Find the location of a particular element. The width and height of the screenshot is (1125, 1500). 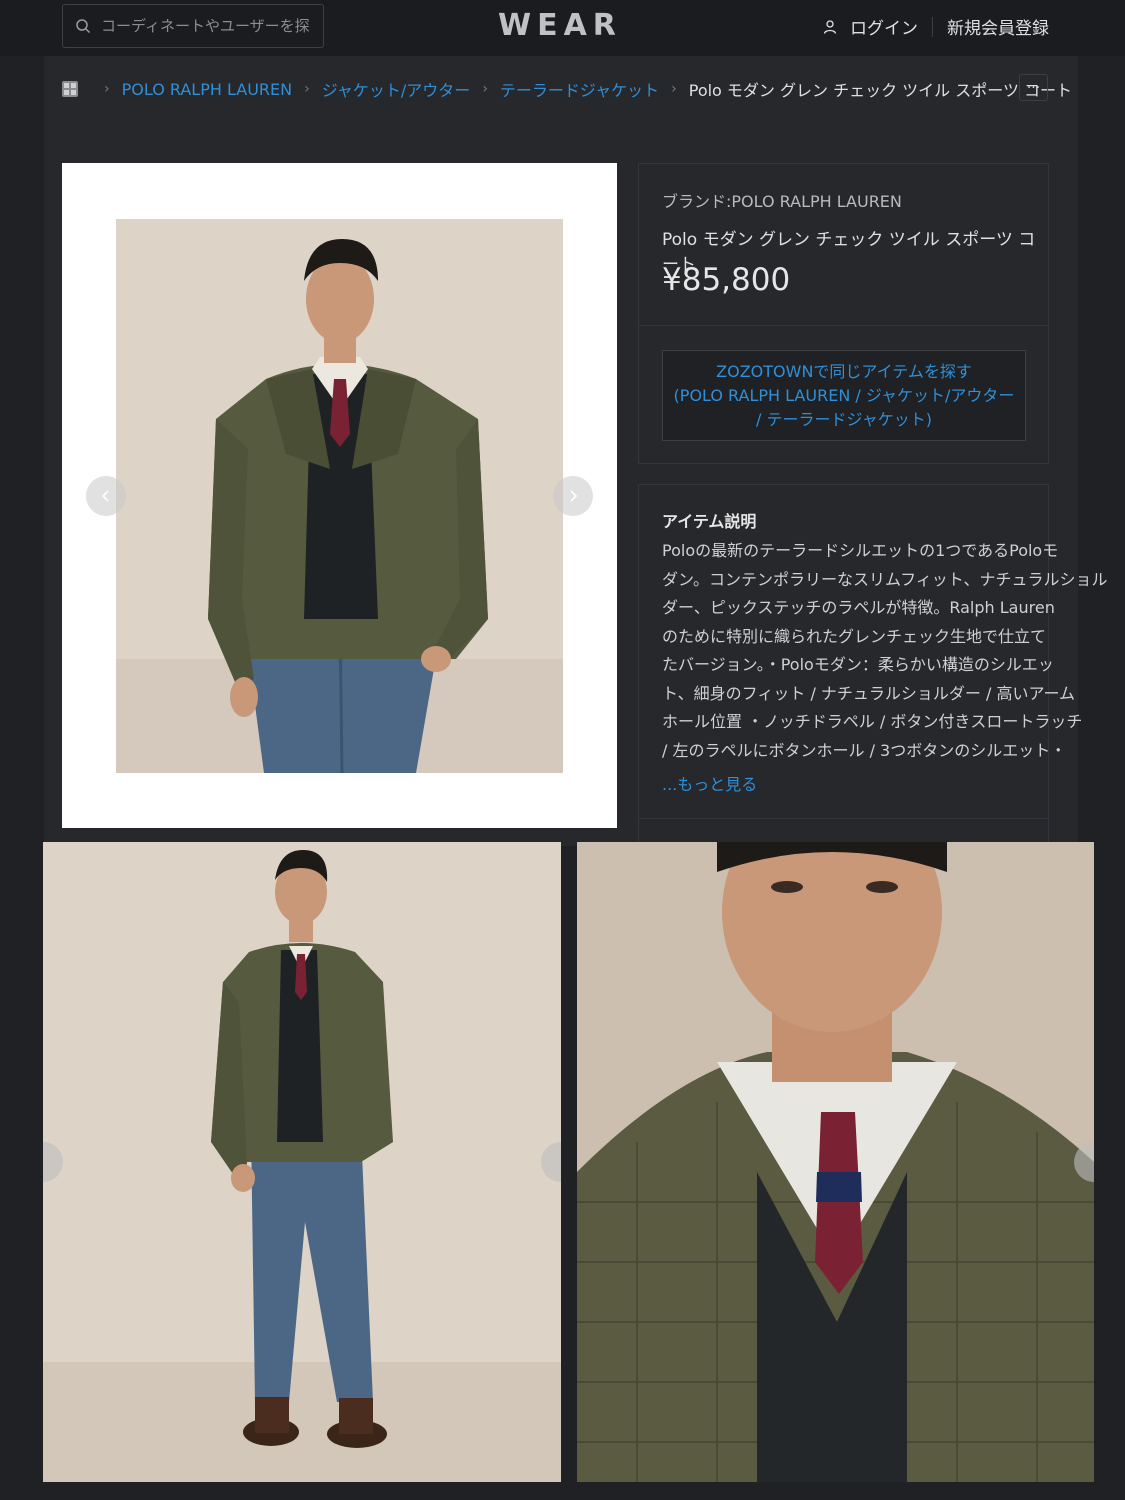

prev-image-button is located at coordinates (106, 496).